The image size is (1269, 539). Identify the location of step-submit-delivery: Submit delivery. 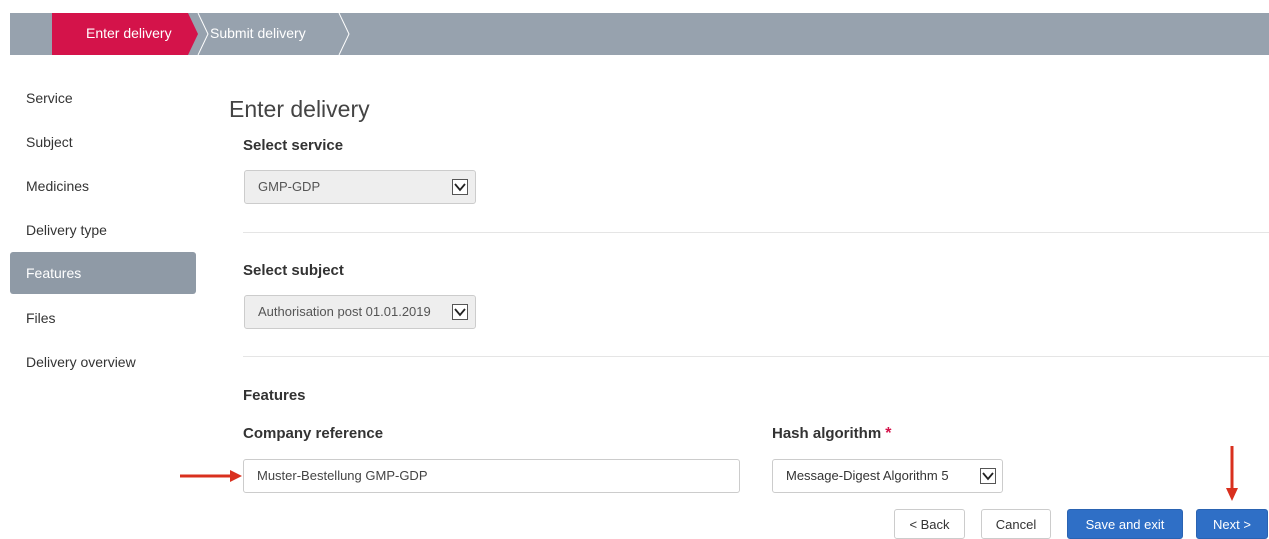
(258, 33).